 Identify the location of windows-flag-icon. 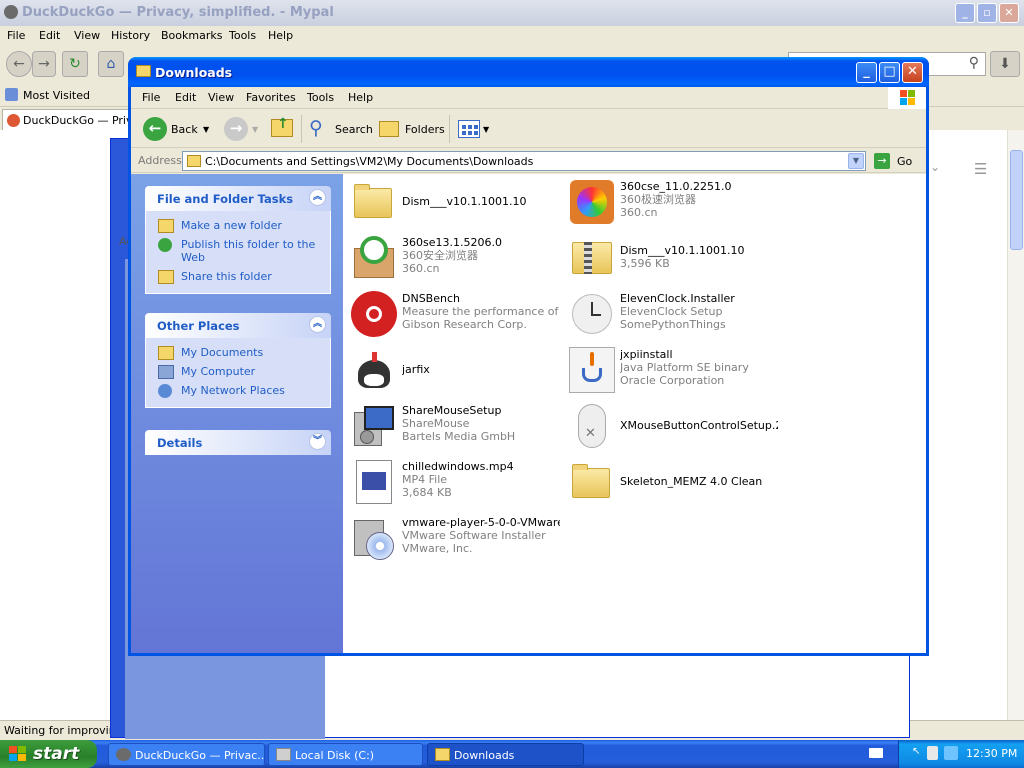
(18, 754).